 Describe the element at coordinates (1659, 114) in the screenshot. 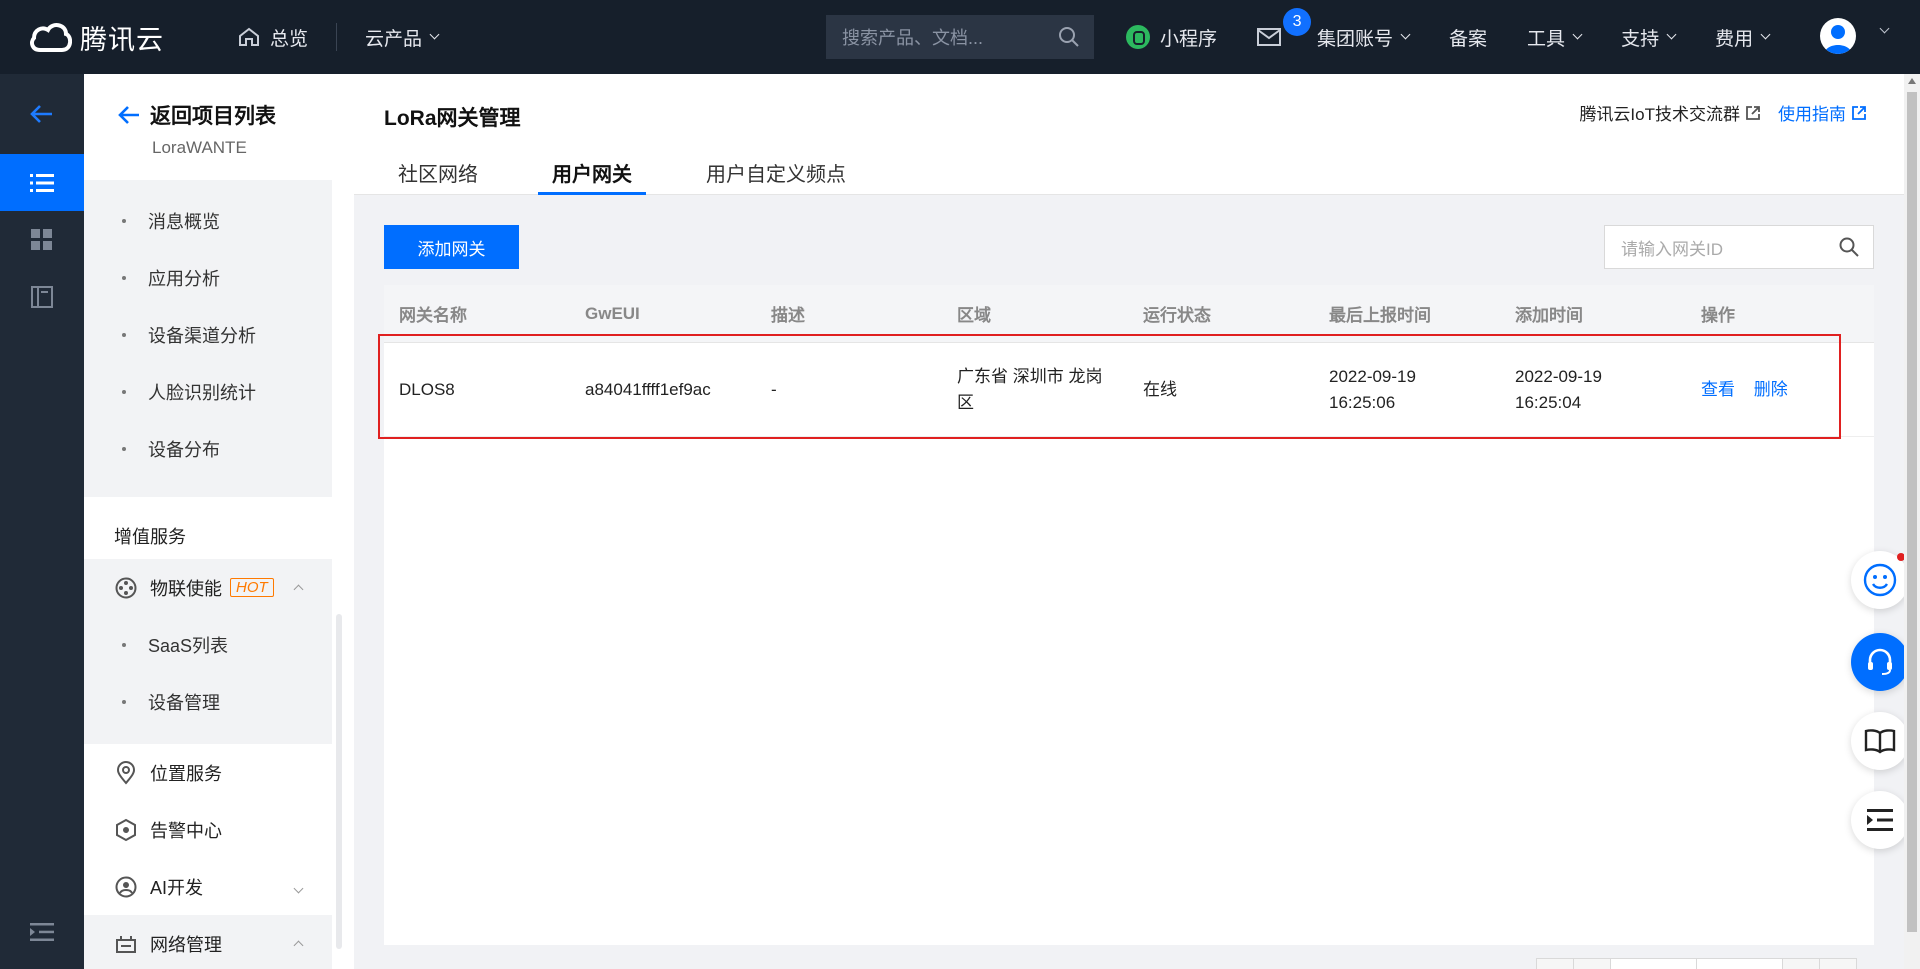

I see `tech-group-label: 腾讯云IoT技术交流群` at that location.